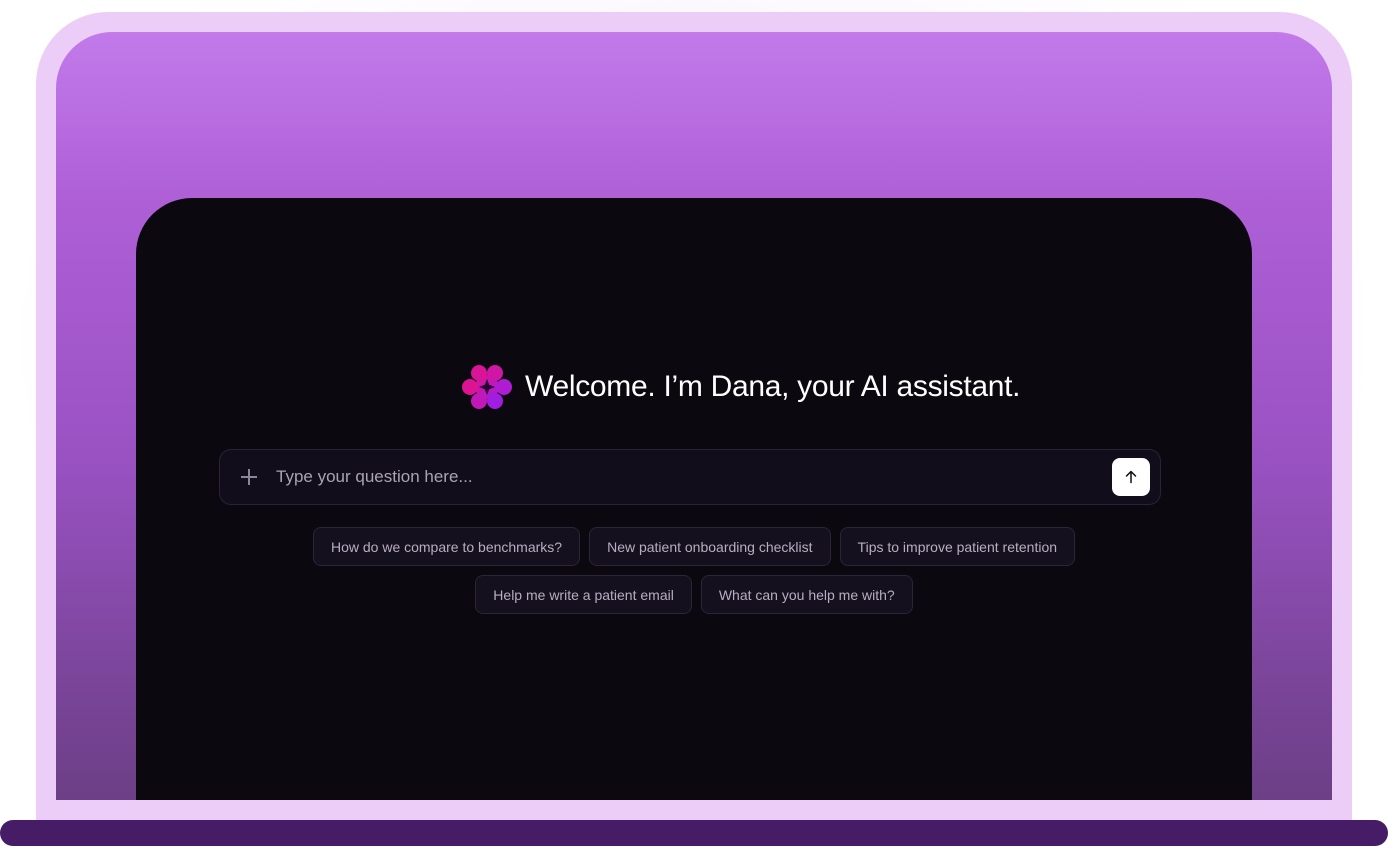 This screenshot has height=856, width=1388. I want to click on device-base, so click(694, 833).